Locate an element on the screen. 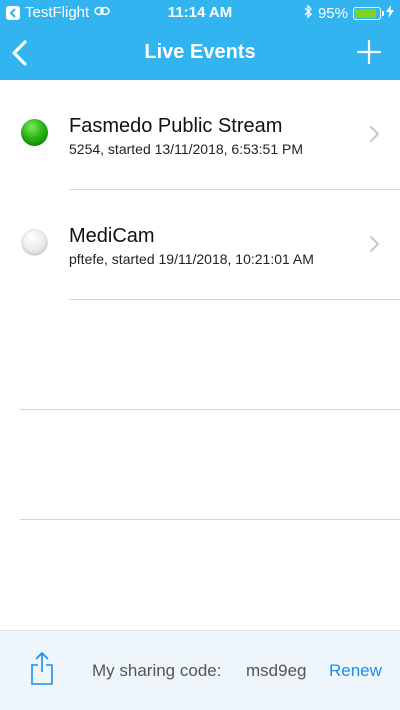 This screenshot has height=710, width=400. sharing-code-label: My sharing code: is located at coordinates (157, 670).